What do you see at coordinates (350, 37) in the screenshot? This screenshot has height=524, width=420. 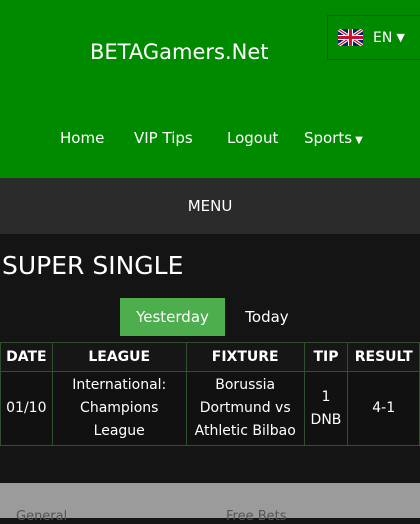 I see `uk-flag-icon` at bounding box center [350, 37].